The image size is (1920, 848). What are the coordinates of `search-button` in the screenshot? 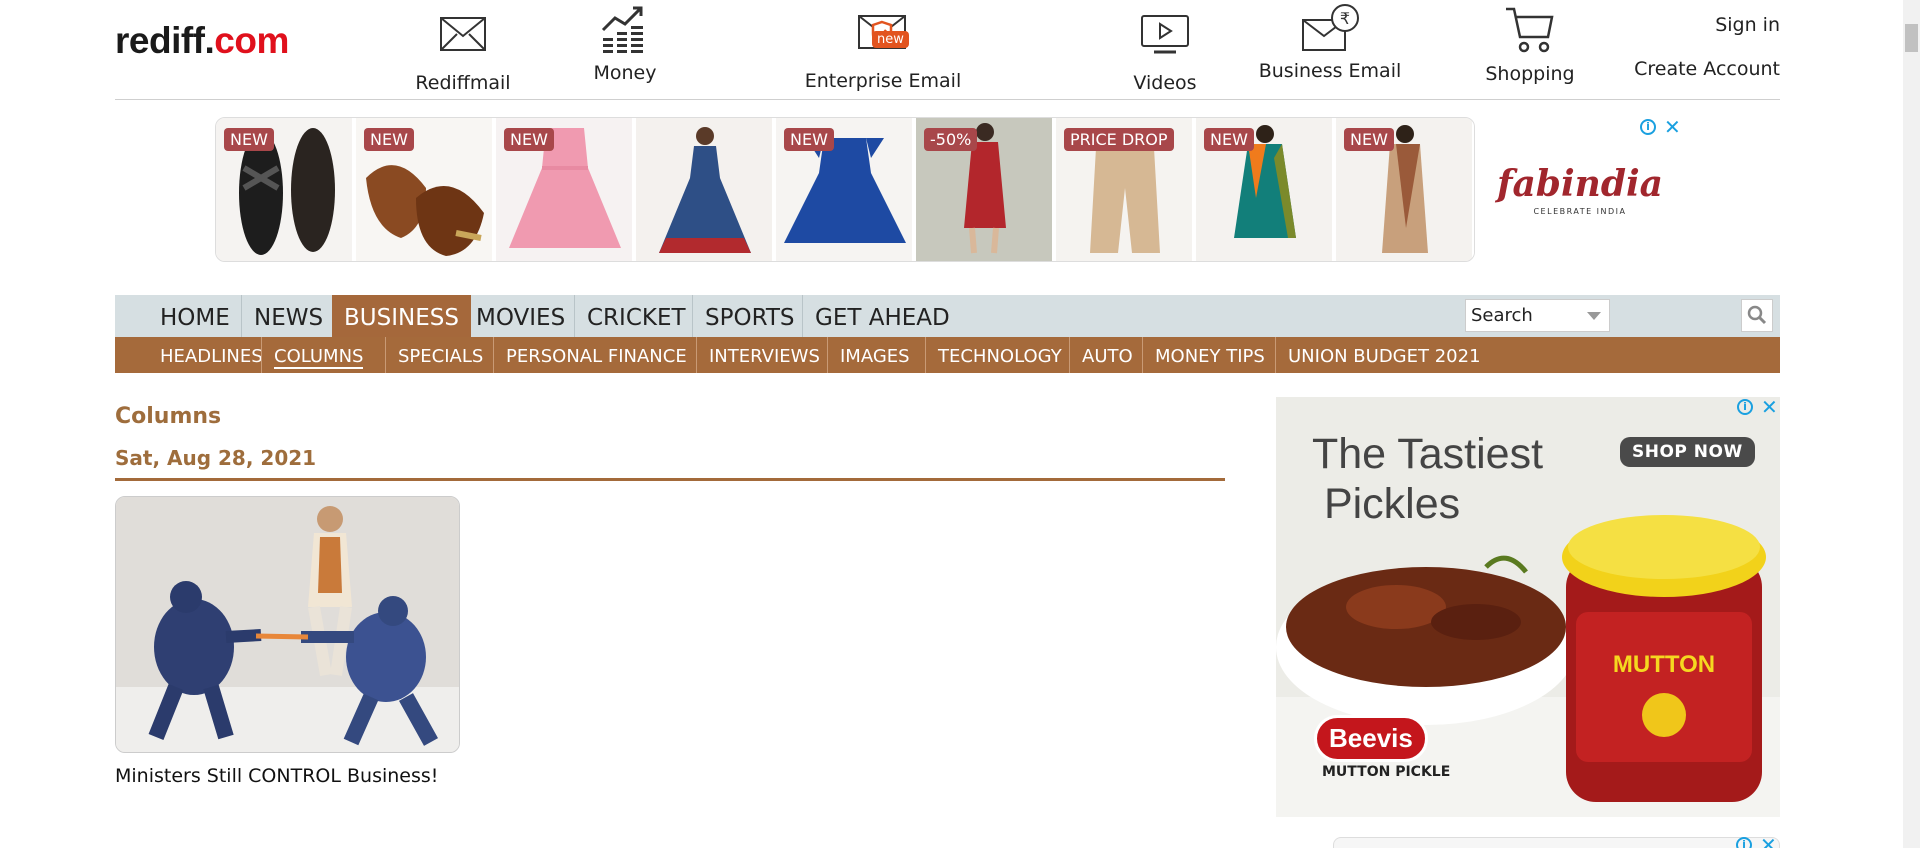 It's located at (1757, 315).